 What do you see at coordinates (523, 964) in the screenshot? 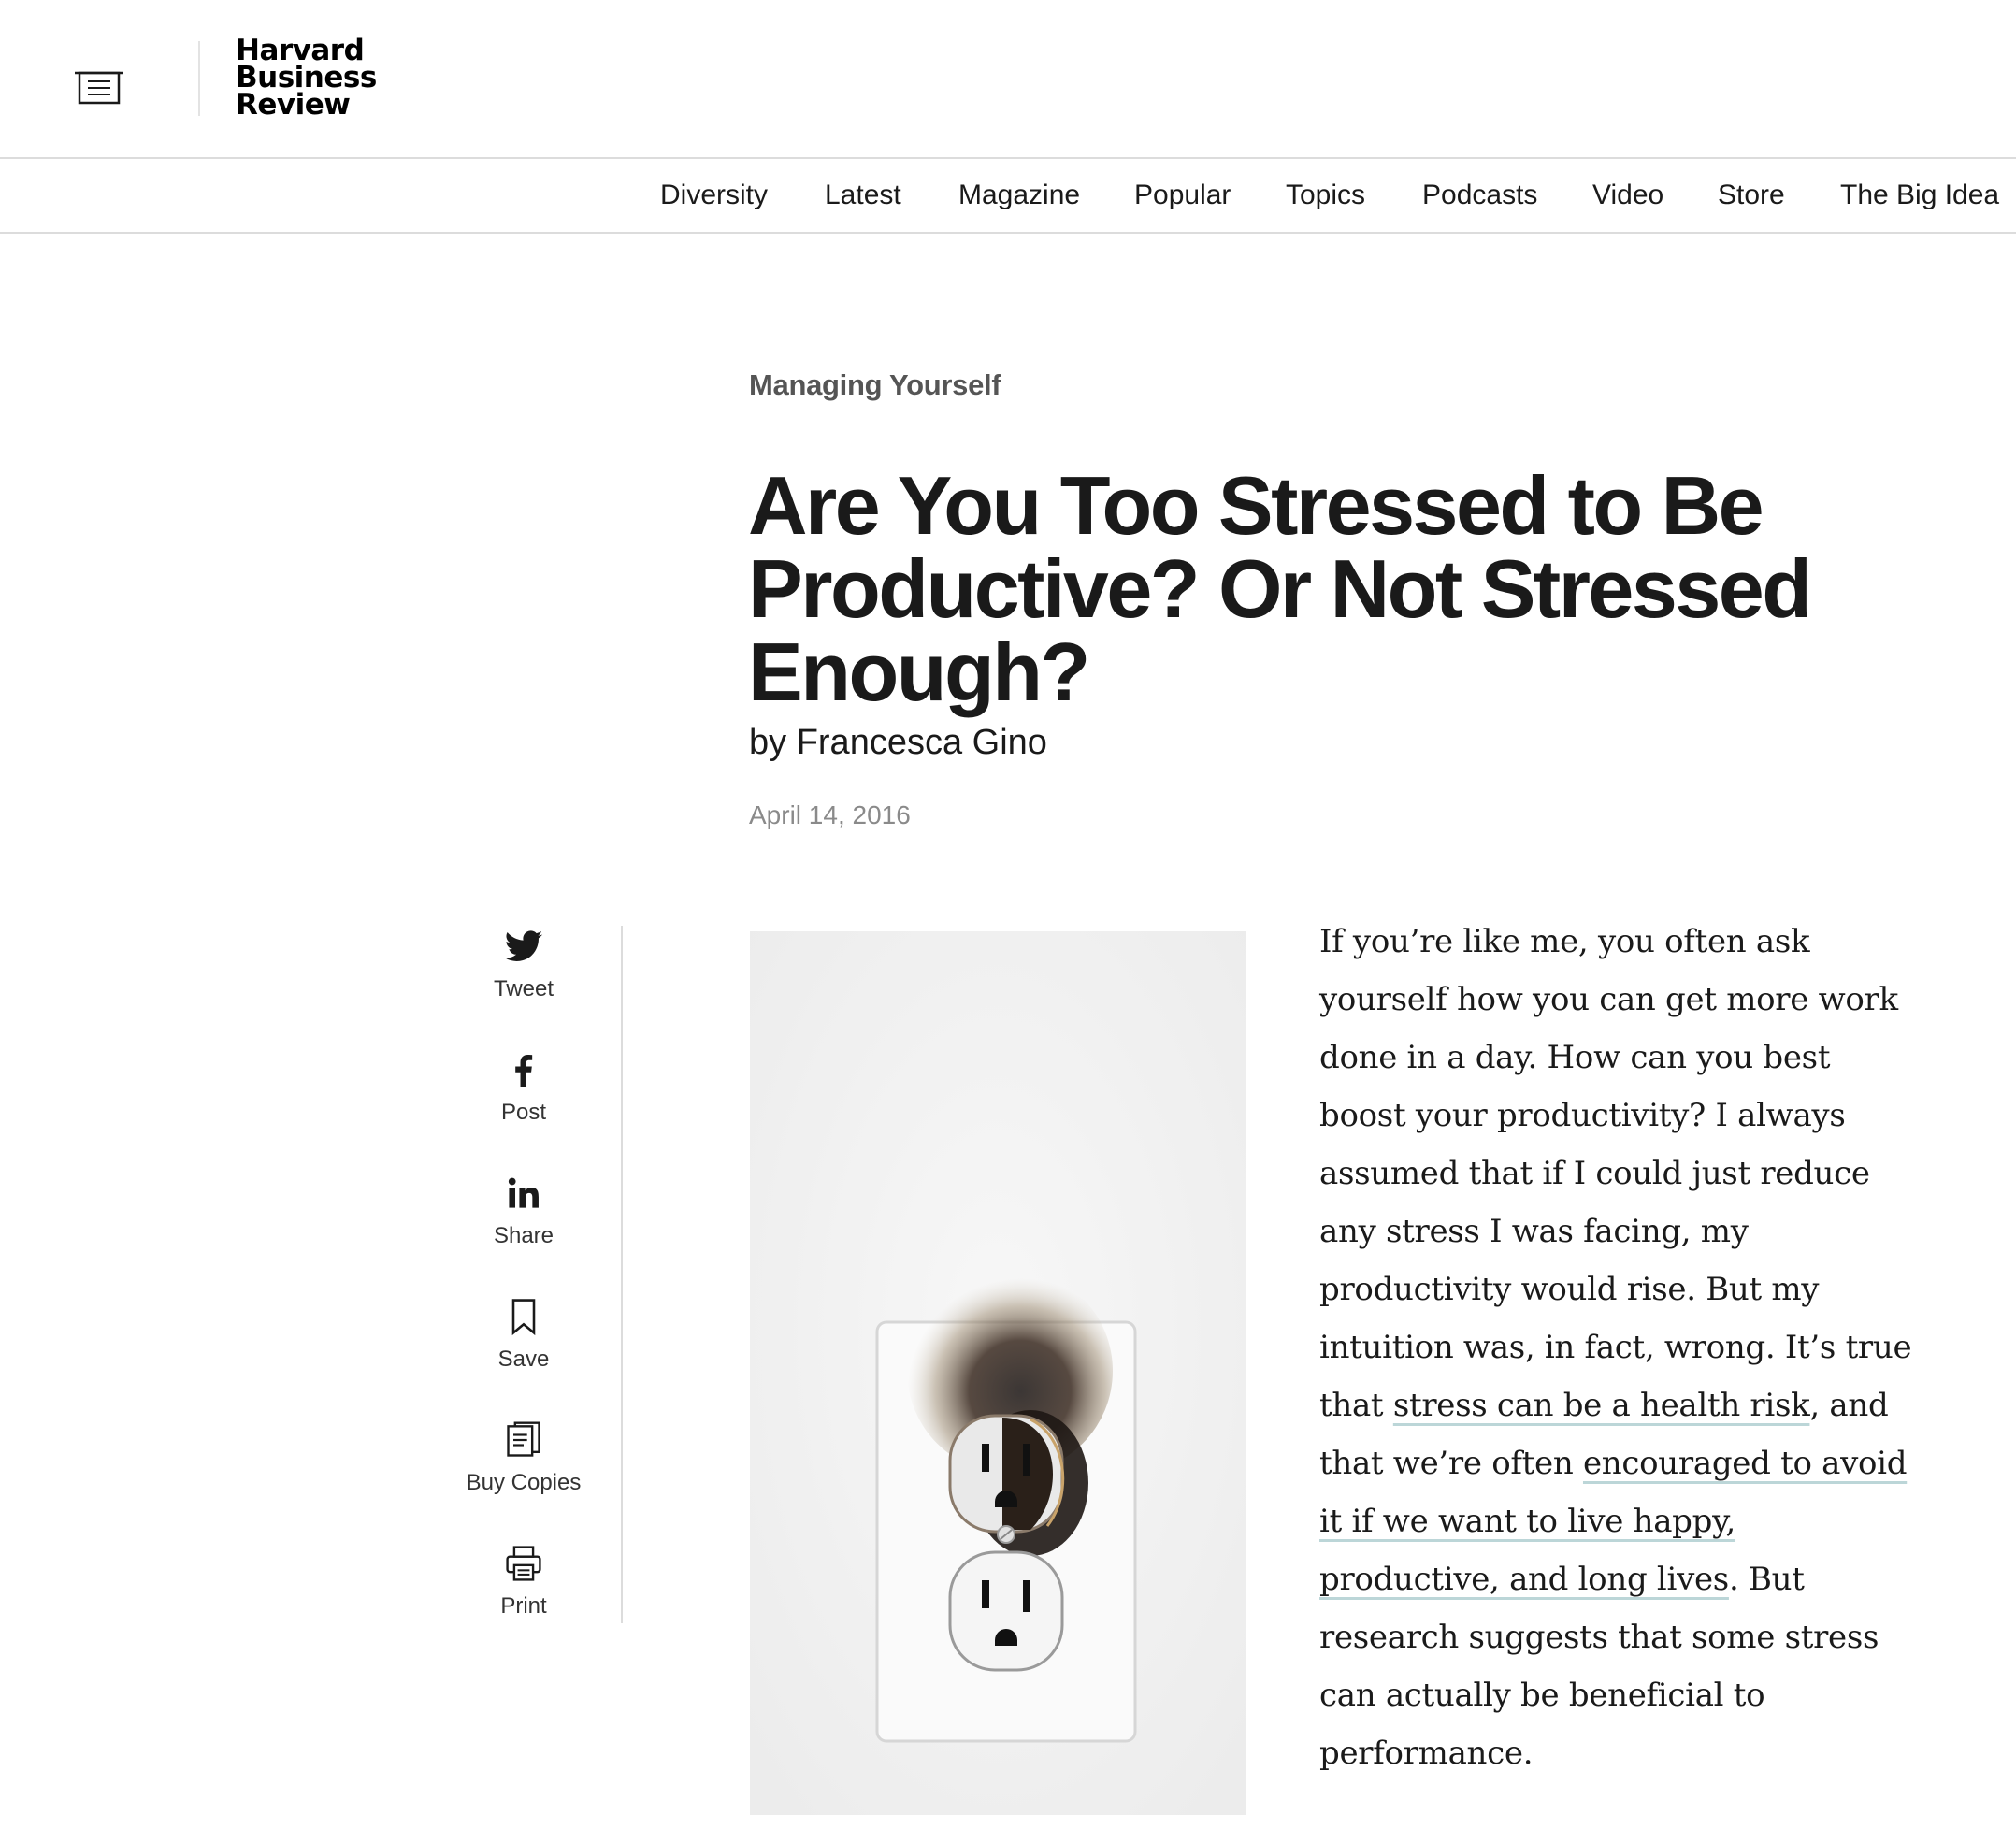
I see `tweet-button: Tweet` at bounding box center [523, 964].